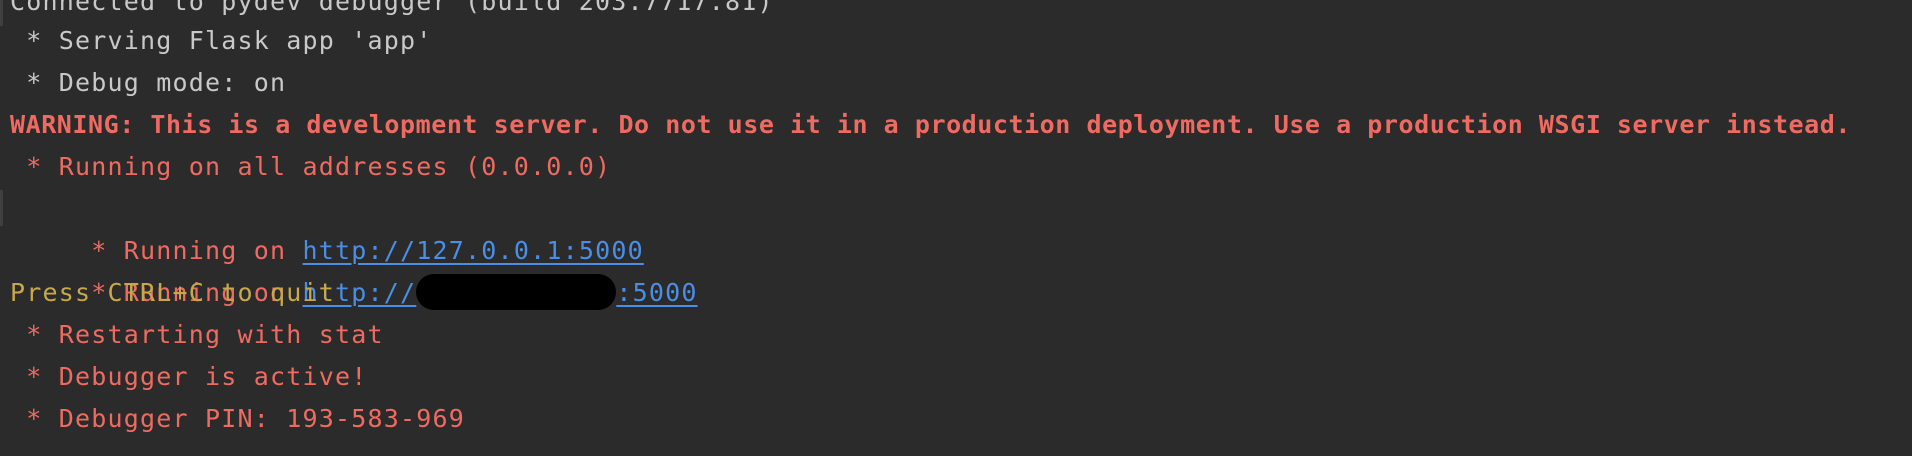 Image resolution: width=1912 pixels, height=456 pixels. What do you see at coordinates (516, 292) in the screenshot?
I see `redacted-ip-block` at bounding box center [516, 292].